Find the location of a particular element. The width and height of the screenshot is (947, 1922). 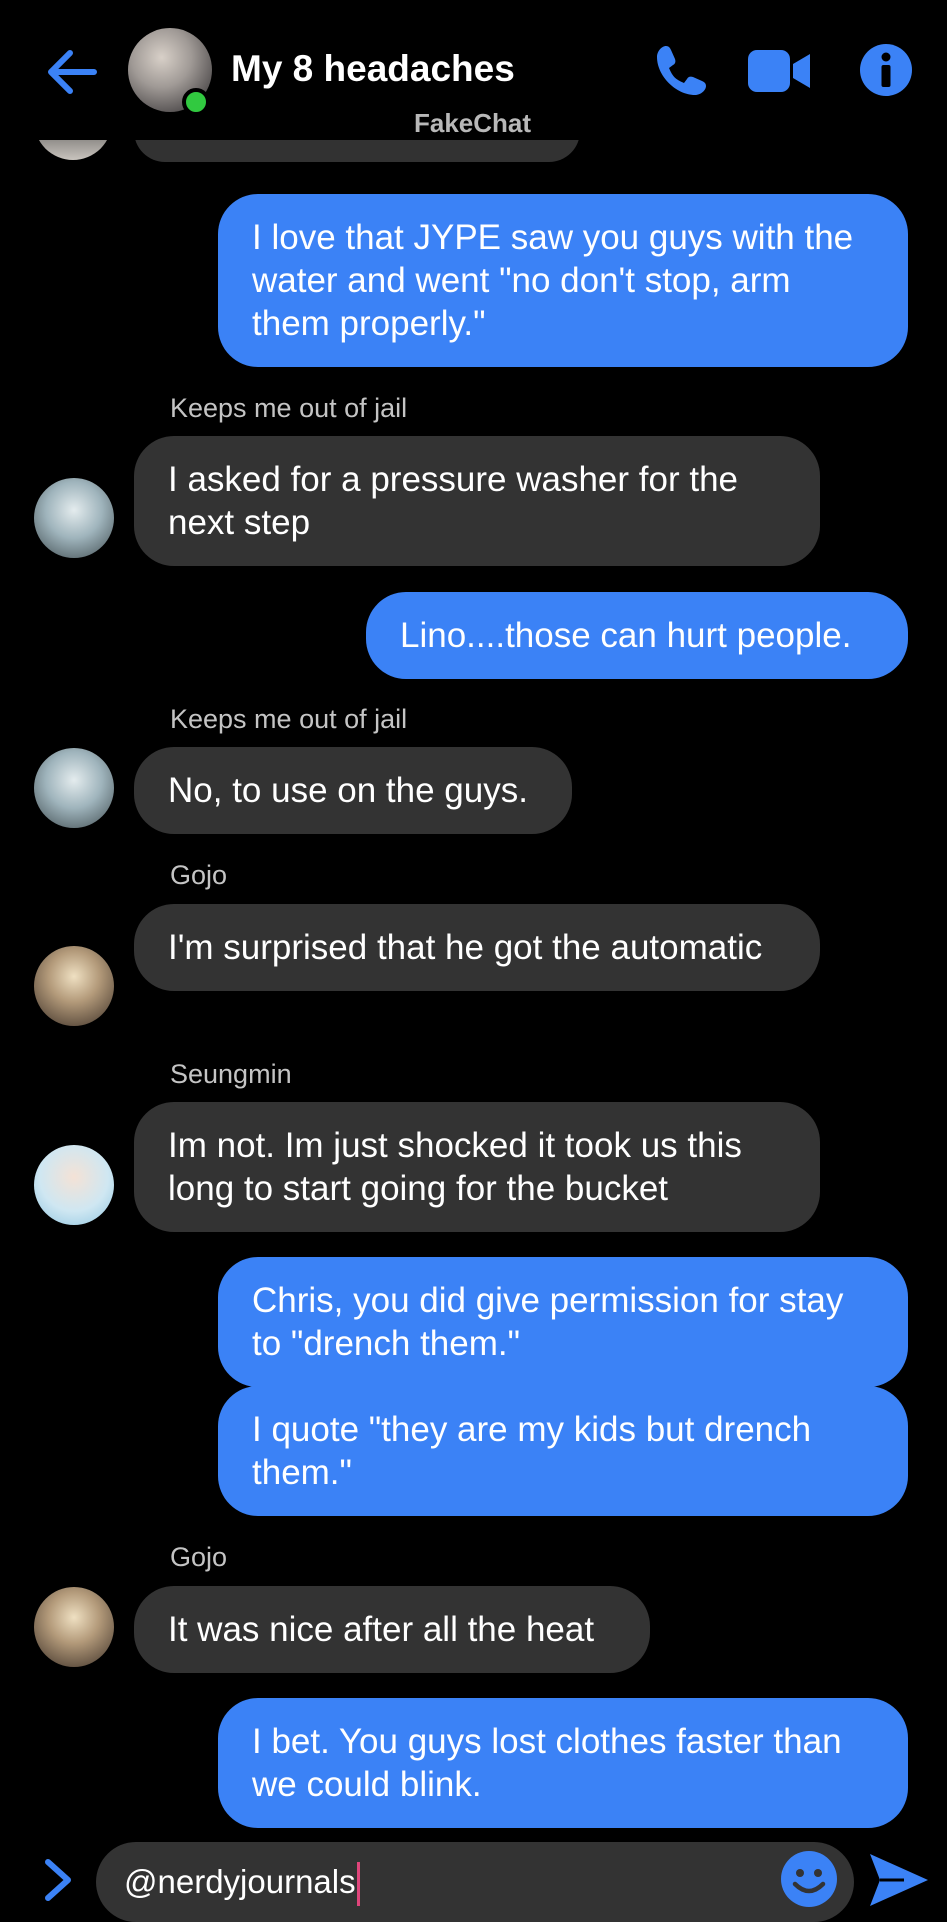

incoming-message: No, to use on the guys. is located at coordinates (353, 790).